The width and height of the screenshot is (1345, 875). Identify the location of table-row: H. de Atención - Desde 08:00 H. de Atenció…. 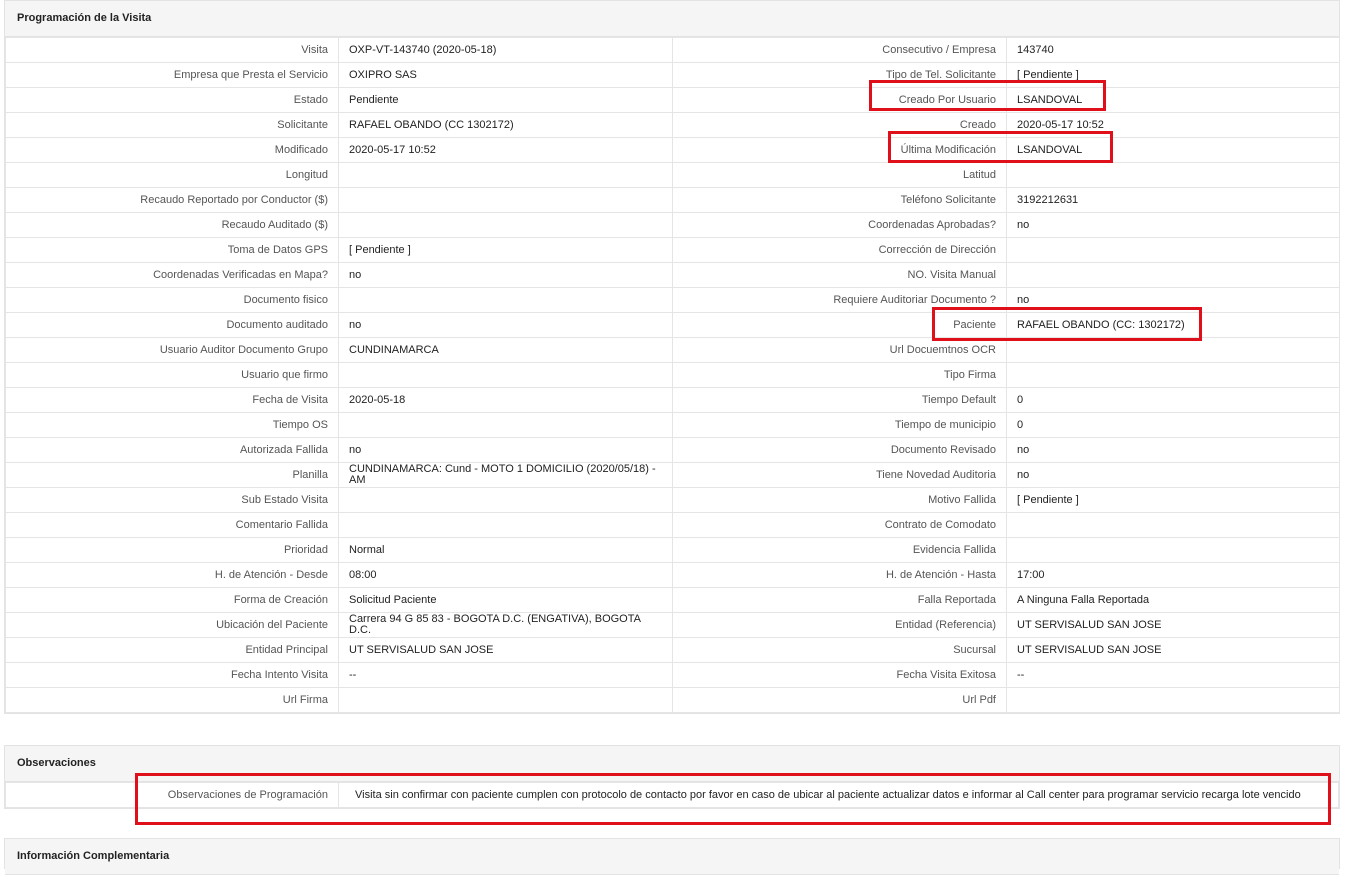
(672, 575).